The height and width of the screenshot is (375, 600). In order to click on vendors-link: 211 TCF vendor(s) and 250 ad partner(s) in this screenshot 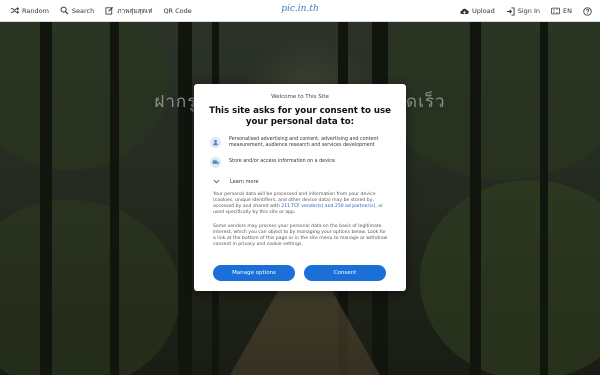, I will do `click(328, 206)`.